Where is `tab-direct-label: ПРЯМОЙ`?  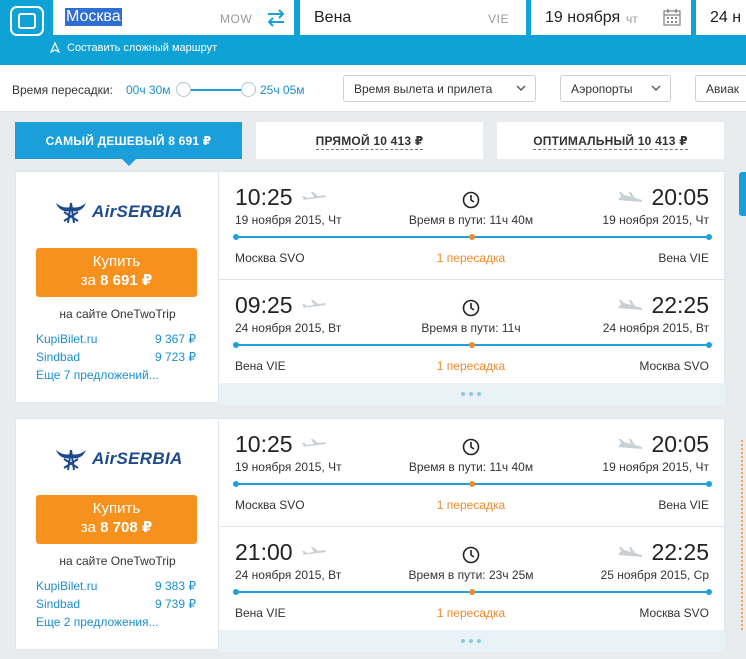
tab-direct-label: ПРЯМОЙ is located at coordinates (342, 141).